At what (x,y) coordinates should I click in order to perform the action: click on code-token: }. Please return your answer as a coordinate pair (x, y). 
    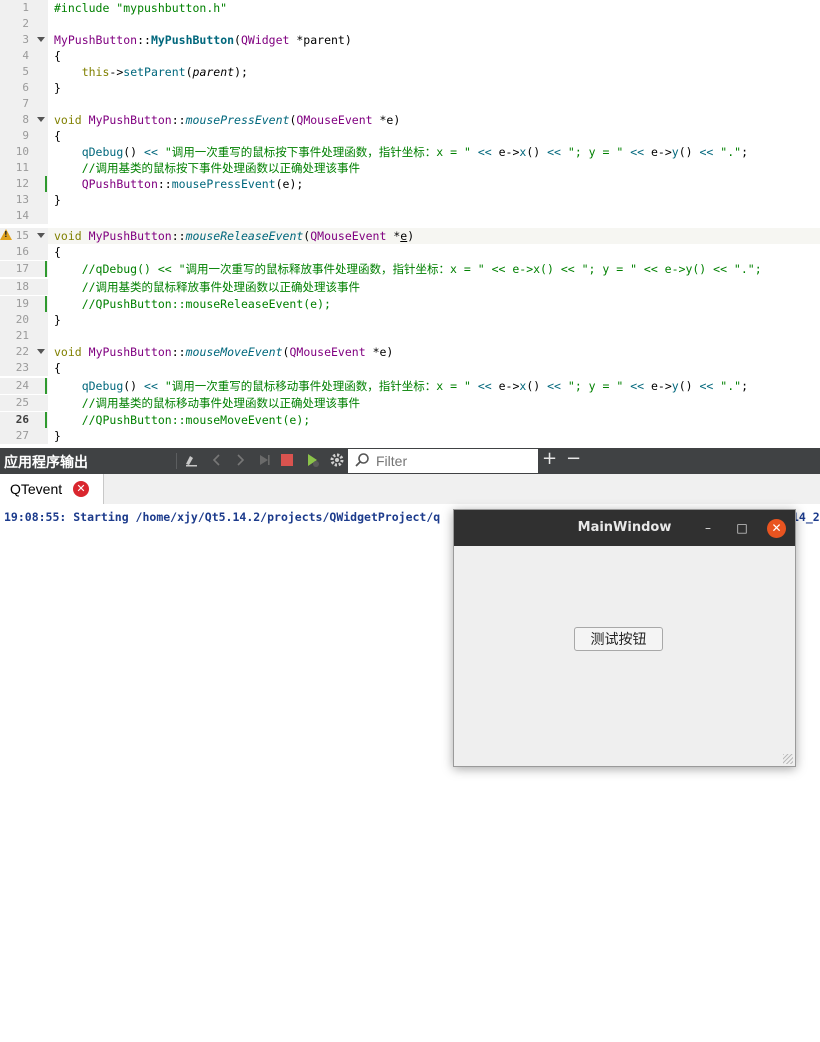
    Looking at the image, I should click on (57, 200).